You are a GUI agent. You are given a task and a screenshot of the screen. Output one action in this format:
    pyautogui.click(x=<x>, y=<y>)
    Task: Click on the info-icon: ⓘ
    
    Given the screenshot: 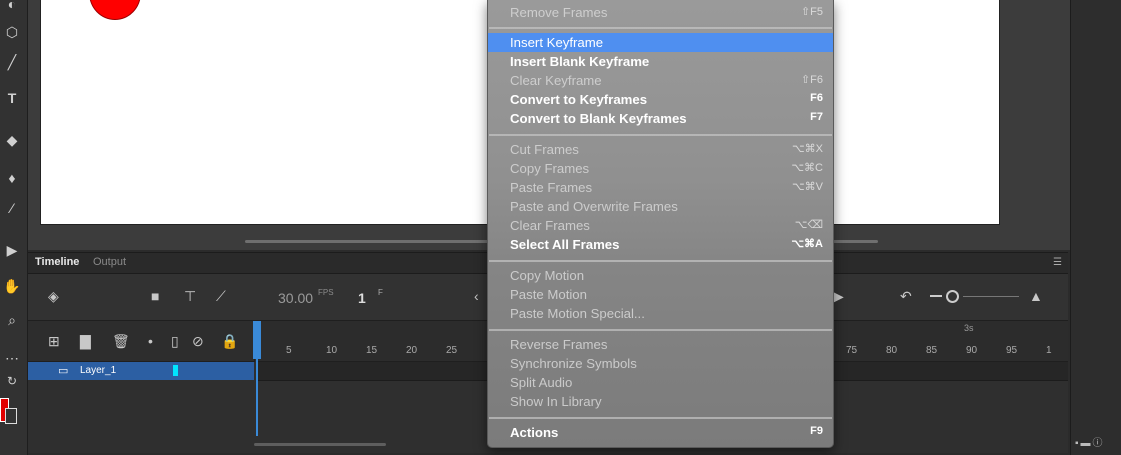 What is the action you would take?
    pyautogui.click(x=1099, y=443)
    